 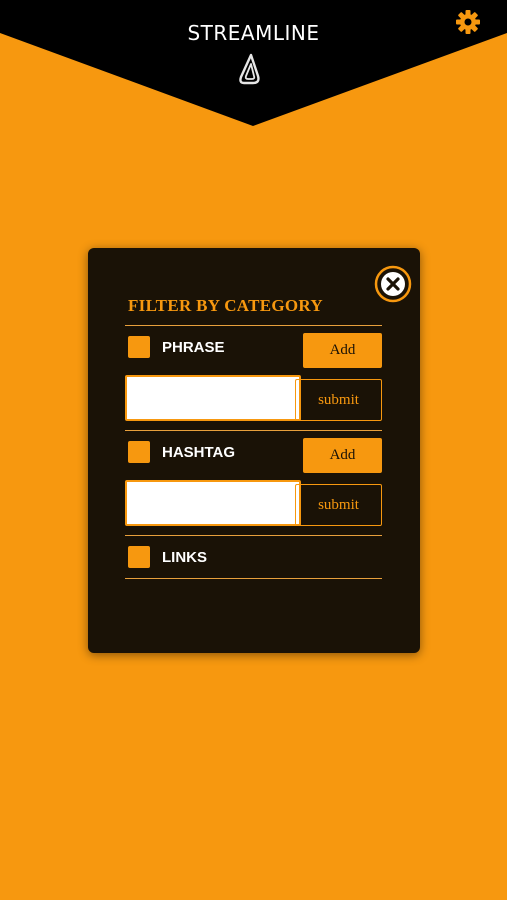 I want to click on hashtag-checkbox, so click(x=139, y=452).